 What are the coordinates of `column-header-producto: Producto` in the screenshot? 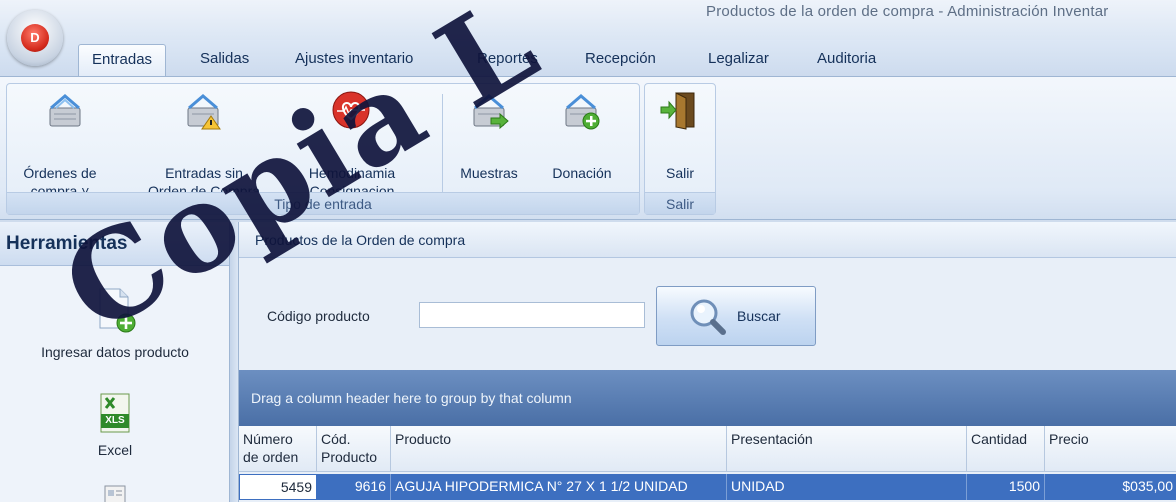 It's located at (559, 449).